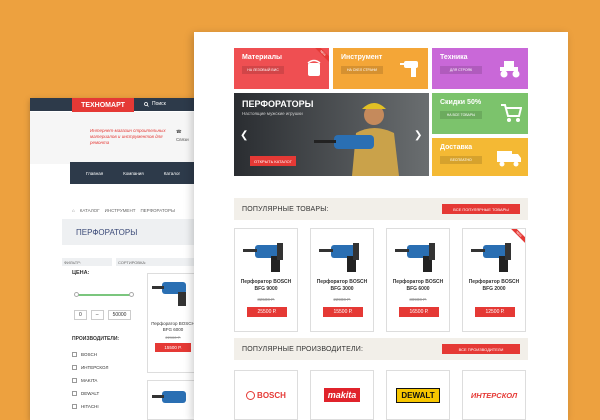 Image resolution: width=600 pixels, height=420 pixels. I want to click on tile-tools: Инструмент НА СКЕЛ СТРАНИ, so click(380, 68).